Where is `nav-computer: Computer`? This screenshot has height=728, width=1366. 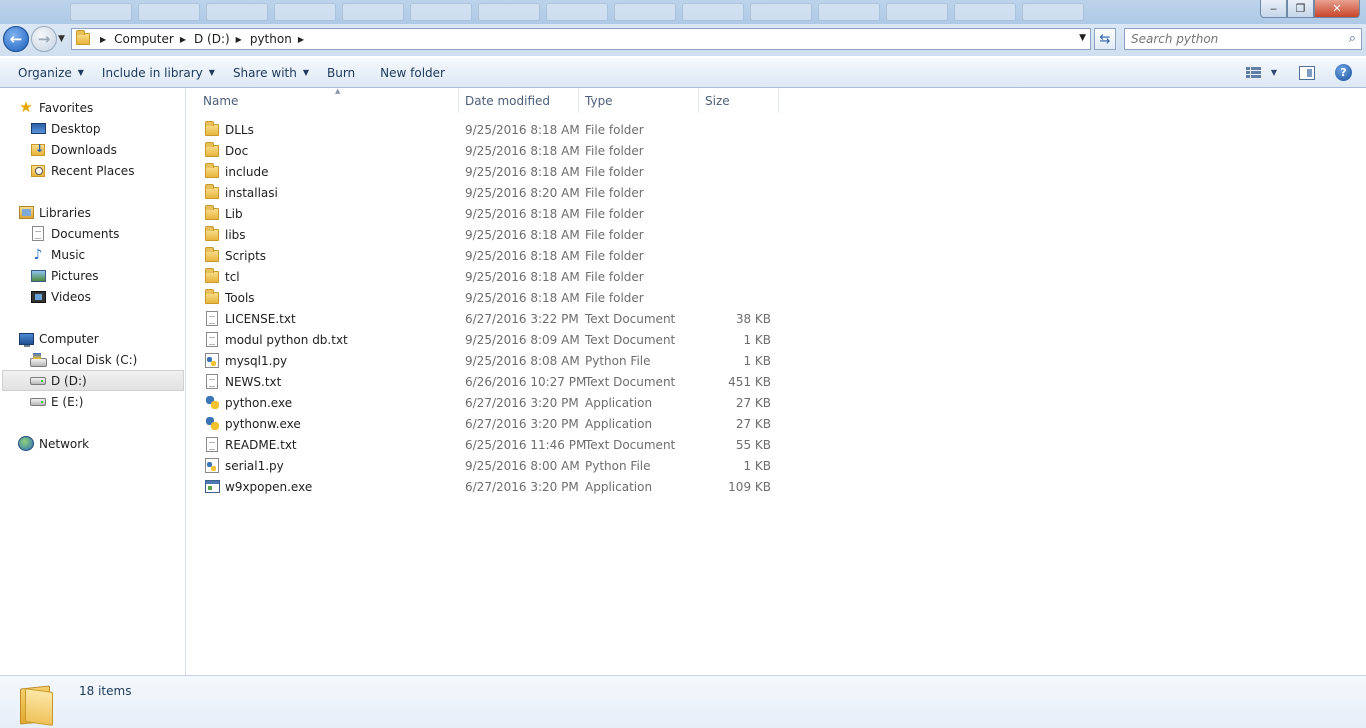
nav-computer: Computer is located at coordinates (58, 338).